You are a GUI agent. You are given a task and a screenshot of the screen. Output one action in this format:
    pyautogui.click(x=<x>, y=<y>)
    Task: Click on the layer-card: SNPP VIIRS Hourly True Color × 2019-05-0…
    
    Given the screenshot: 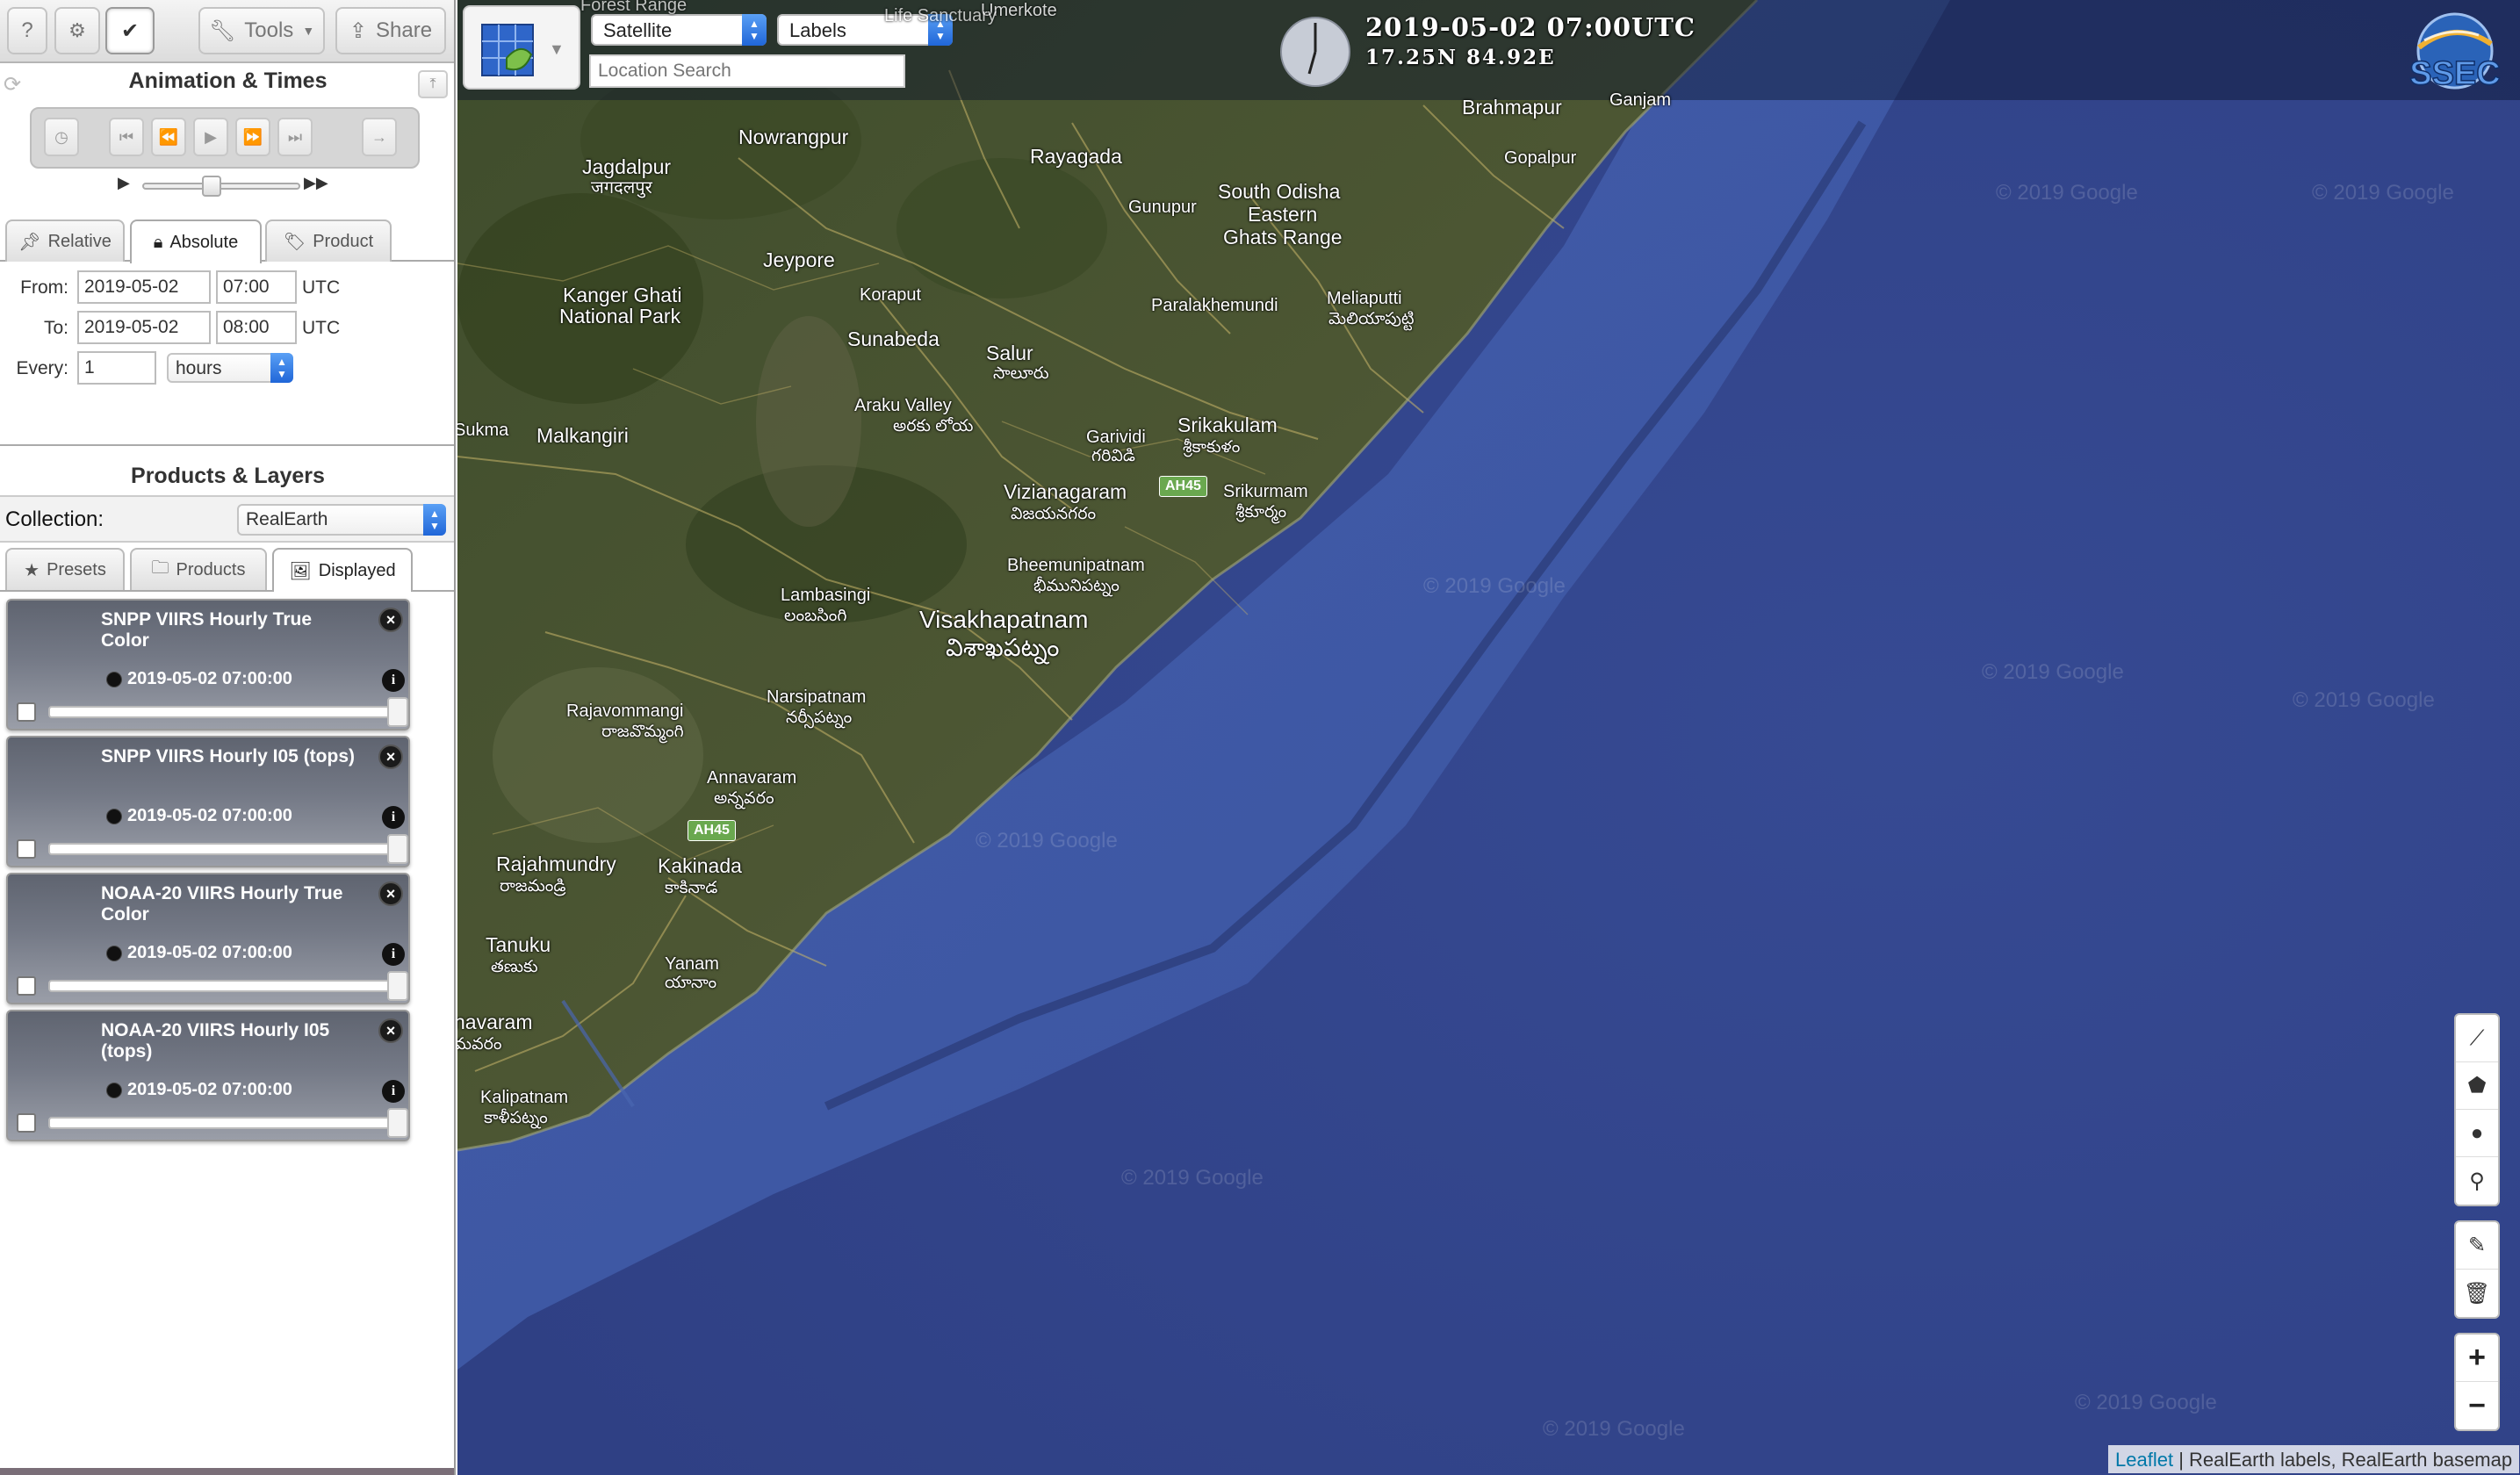 What is the action you would take?
    pyautogui.click(x=208, y=664)
    